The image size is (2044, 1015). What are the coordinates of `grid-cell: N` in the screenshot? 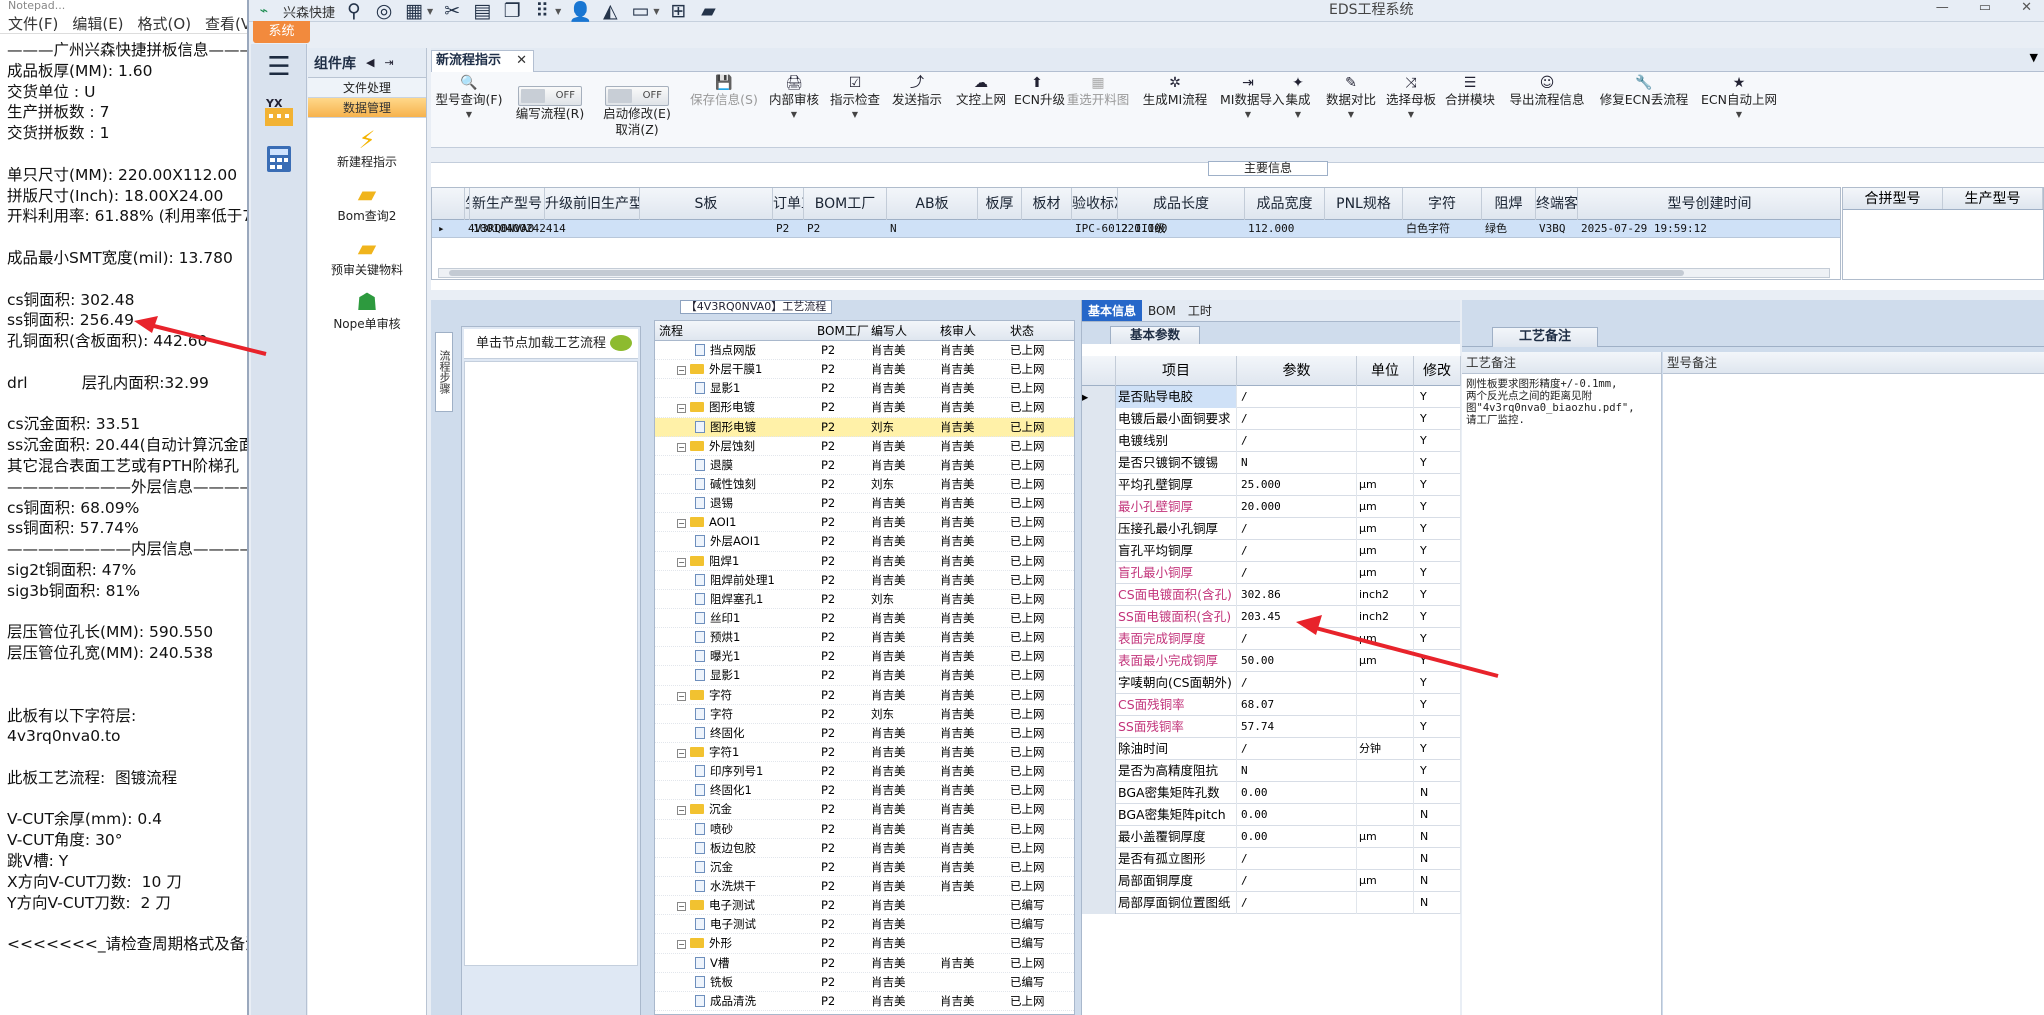 It's located at (893, 229).